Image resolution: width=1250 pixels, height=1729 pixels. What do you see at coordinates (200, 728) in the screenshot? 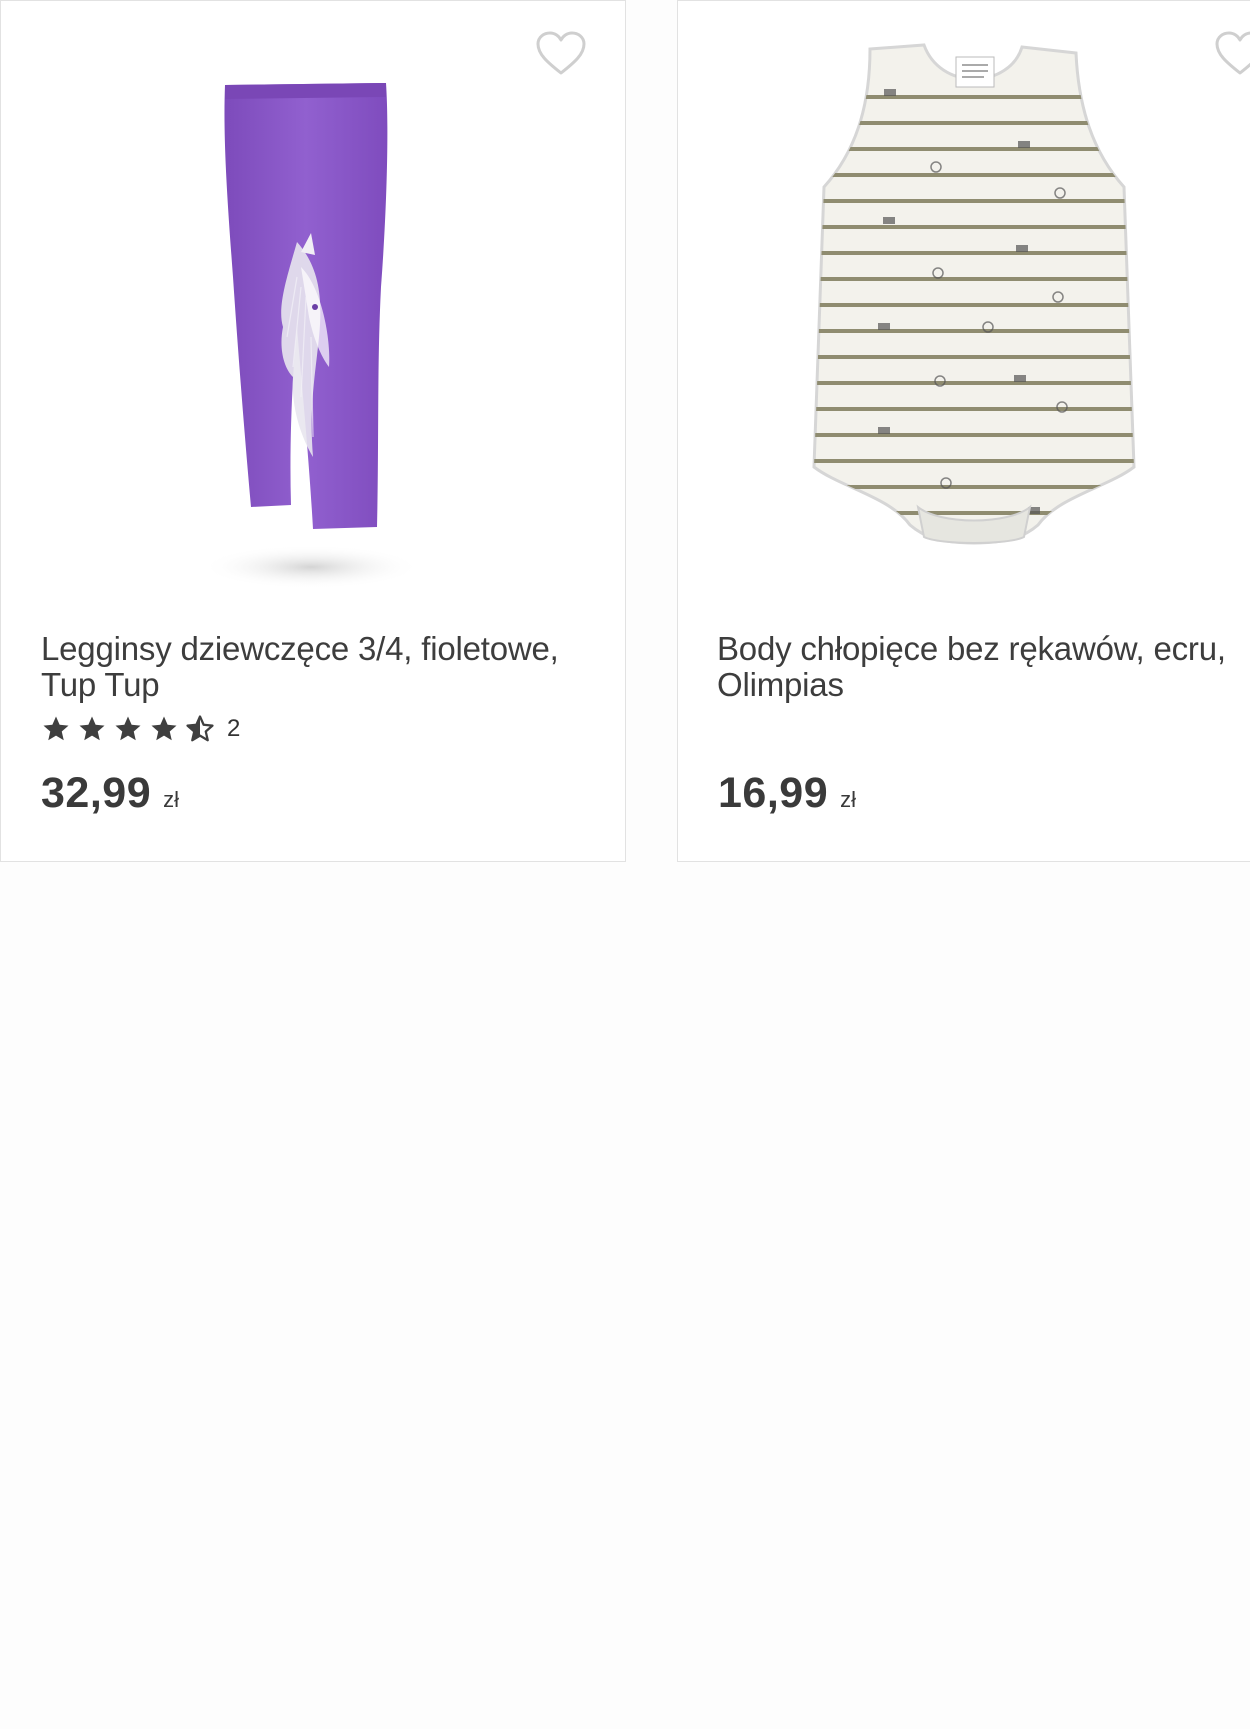
I see `star-half-icon` at bounding box center [200, 728].